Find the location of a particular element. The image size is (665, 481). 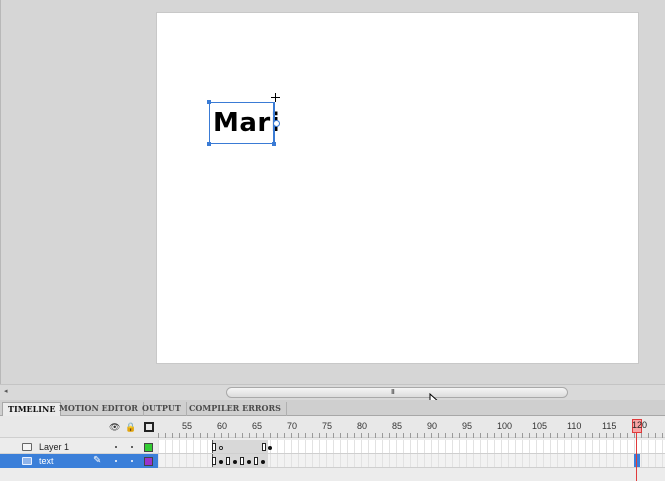

frame-number-label: 115 is located at coordinates (609, 426).